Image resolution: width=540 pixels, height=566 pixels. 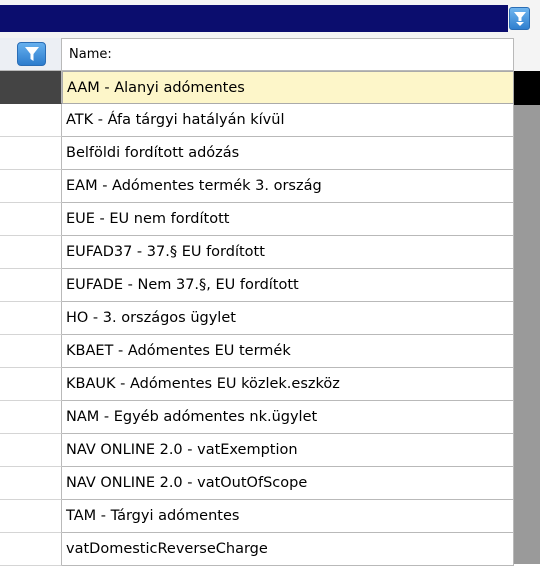 I want to click on row-name-cell: ATK - Áfa tárgyi hatályán kívül, so click(x=288, y=120).